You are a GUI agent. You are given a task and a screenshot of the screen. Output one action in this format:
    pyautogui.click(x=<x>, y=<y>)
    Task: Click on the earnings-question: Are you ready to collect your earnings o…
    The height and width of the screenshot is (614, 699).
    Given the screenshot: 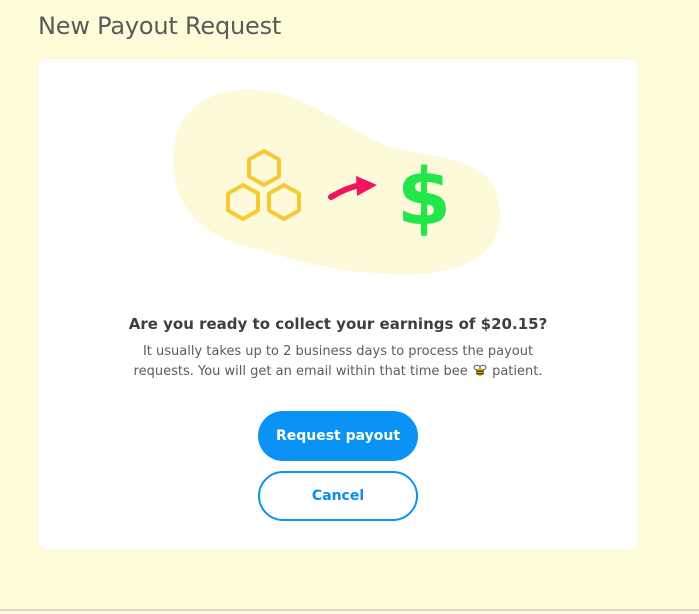 What is the action you would take?
    pyautogui.click(x=338, y=324)
    